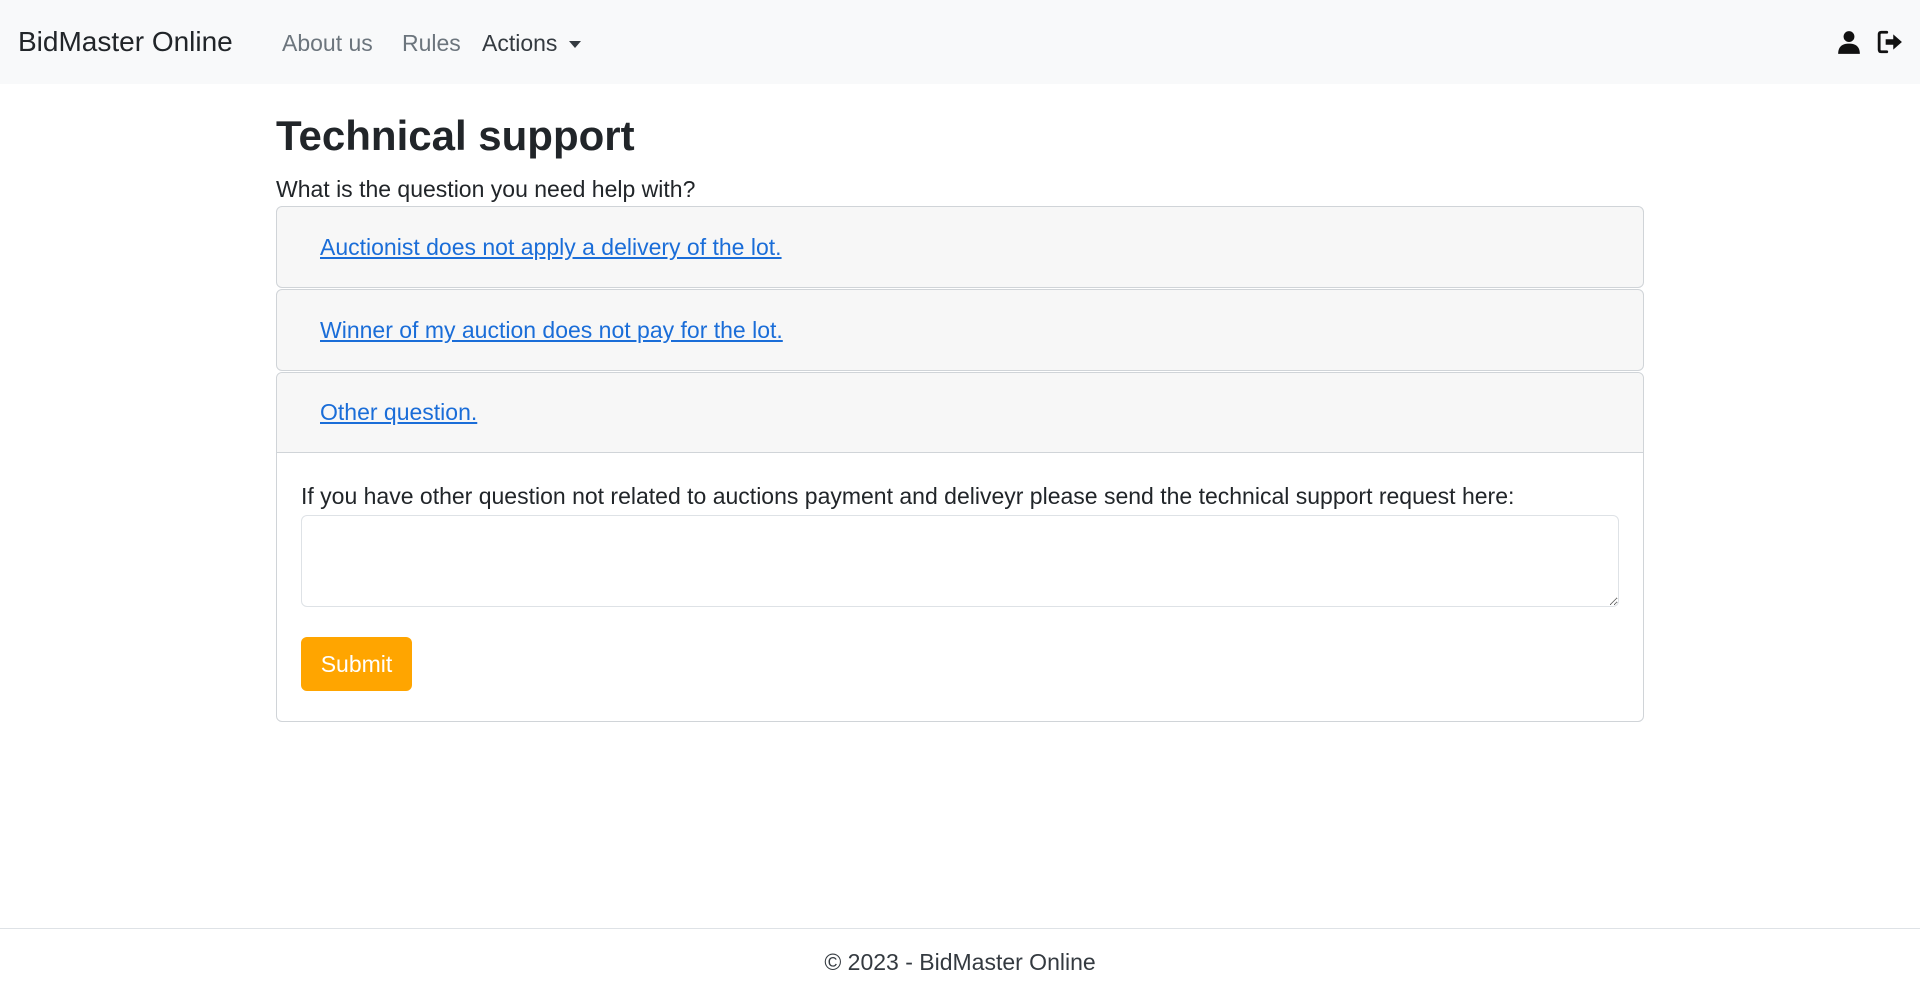 The height and width of the screenshot is (994, 1920). What do you see at coordinates (327, 43) in the screenshot?
I see `nav-about-us: About us` at bounding box center [327, 43].